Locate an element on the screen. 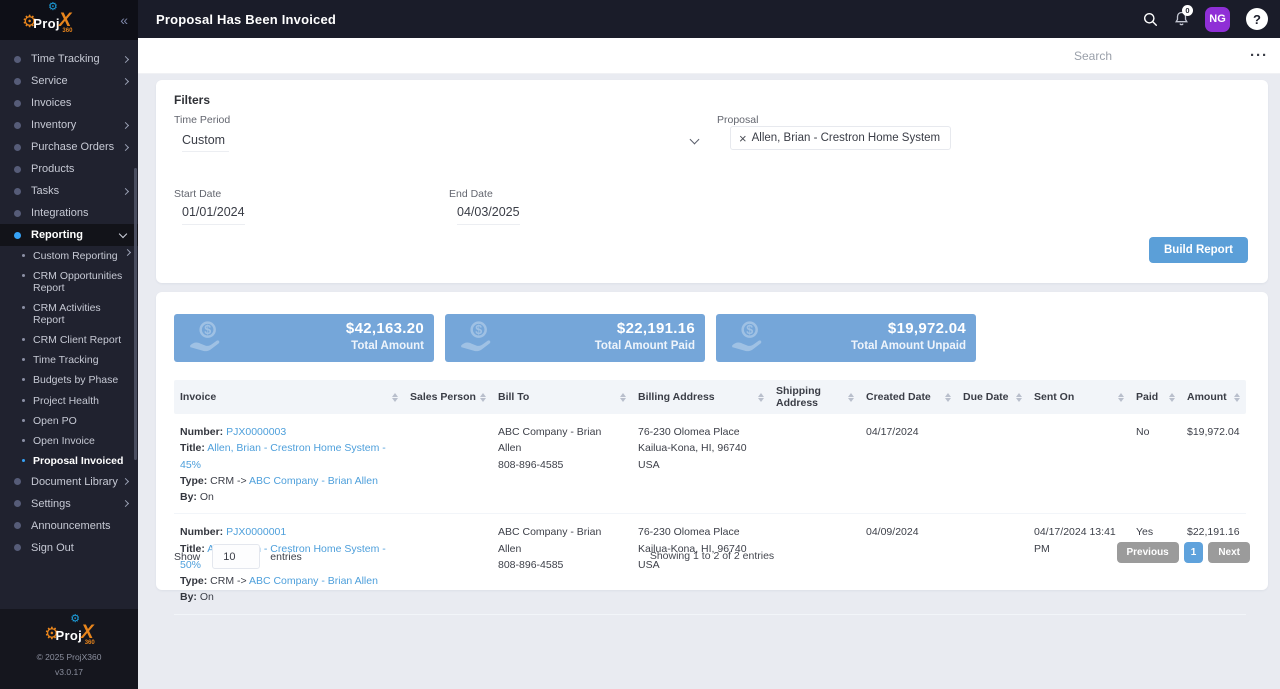  next-page-button: Next is located at coordinates (1229, 552).